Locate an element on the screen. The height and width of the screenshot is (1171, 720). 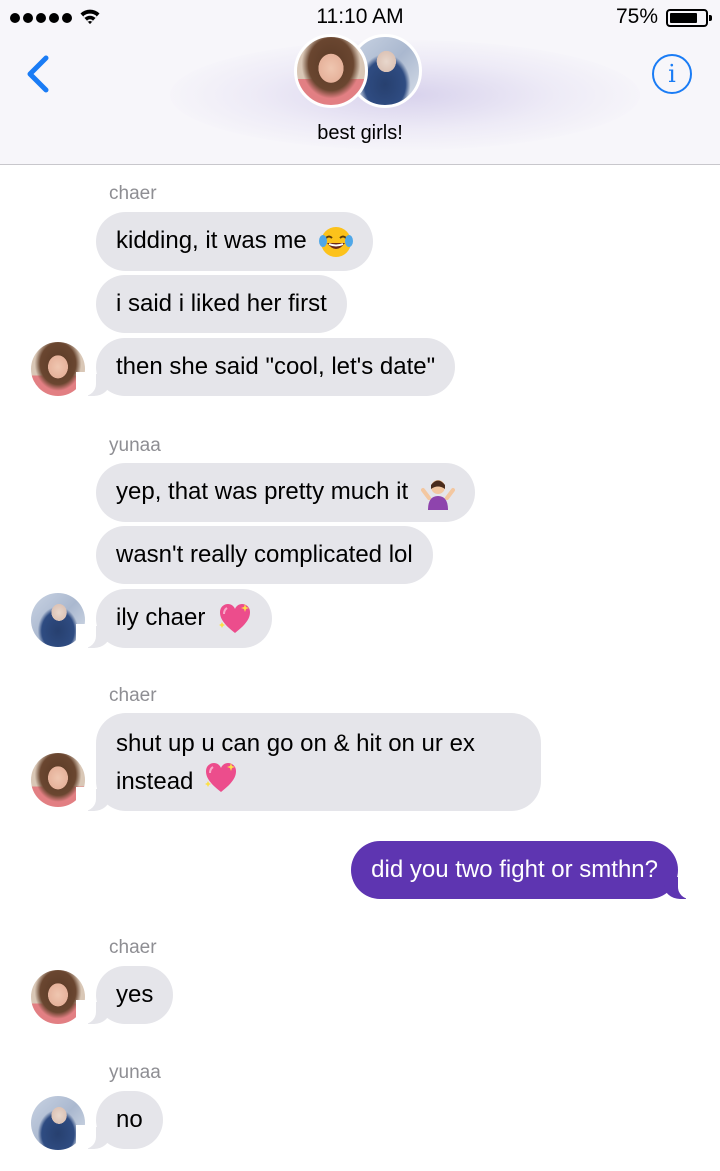
status-bar: 11:10 AM 75% is located at coordinates (360, 17).